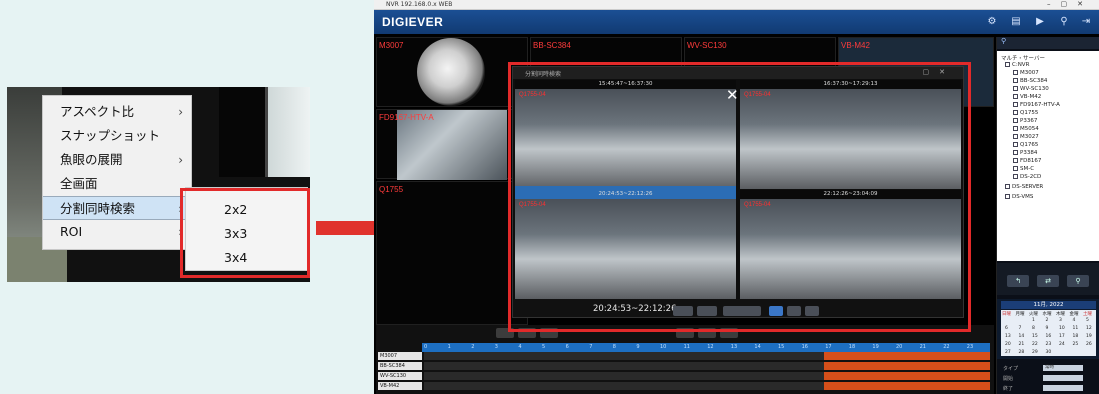  I want to click on calendar-day: 3, so click(1060, 320).